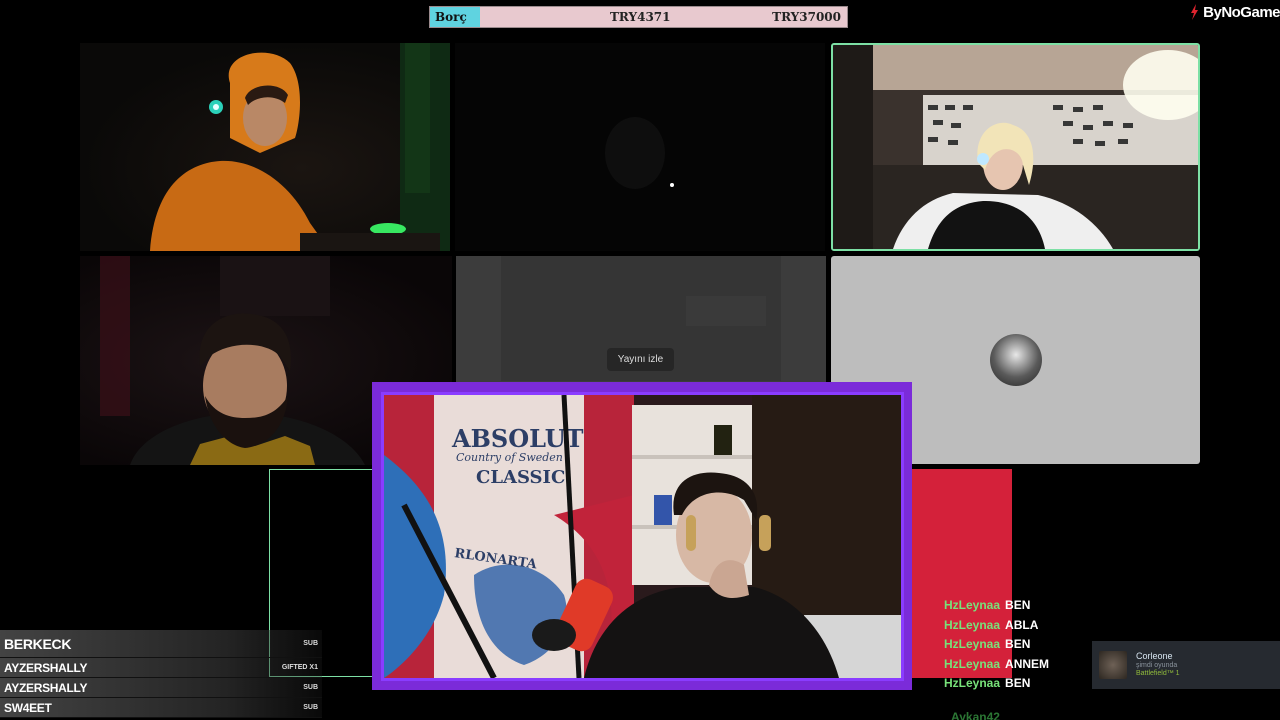  What do you see at coordinates (299, 667) in the screenshot?
I see `sub-type: GIFTED X1` at bounding box center [299, 667].